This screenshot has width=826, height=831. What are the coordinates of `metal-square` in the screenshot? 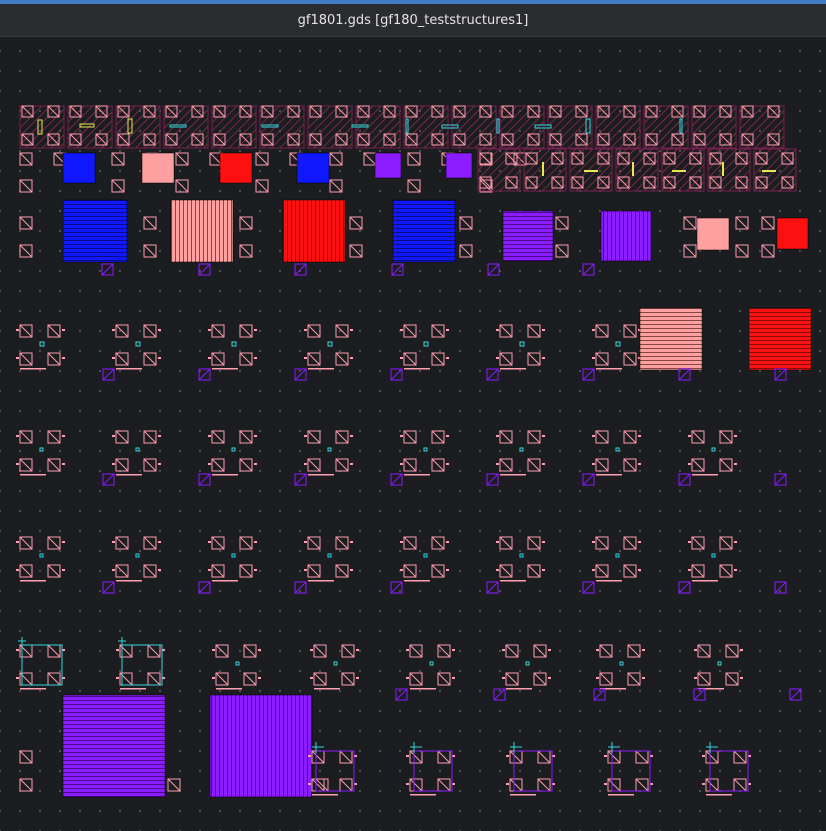 It's located at (792, 233).